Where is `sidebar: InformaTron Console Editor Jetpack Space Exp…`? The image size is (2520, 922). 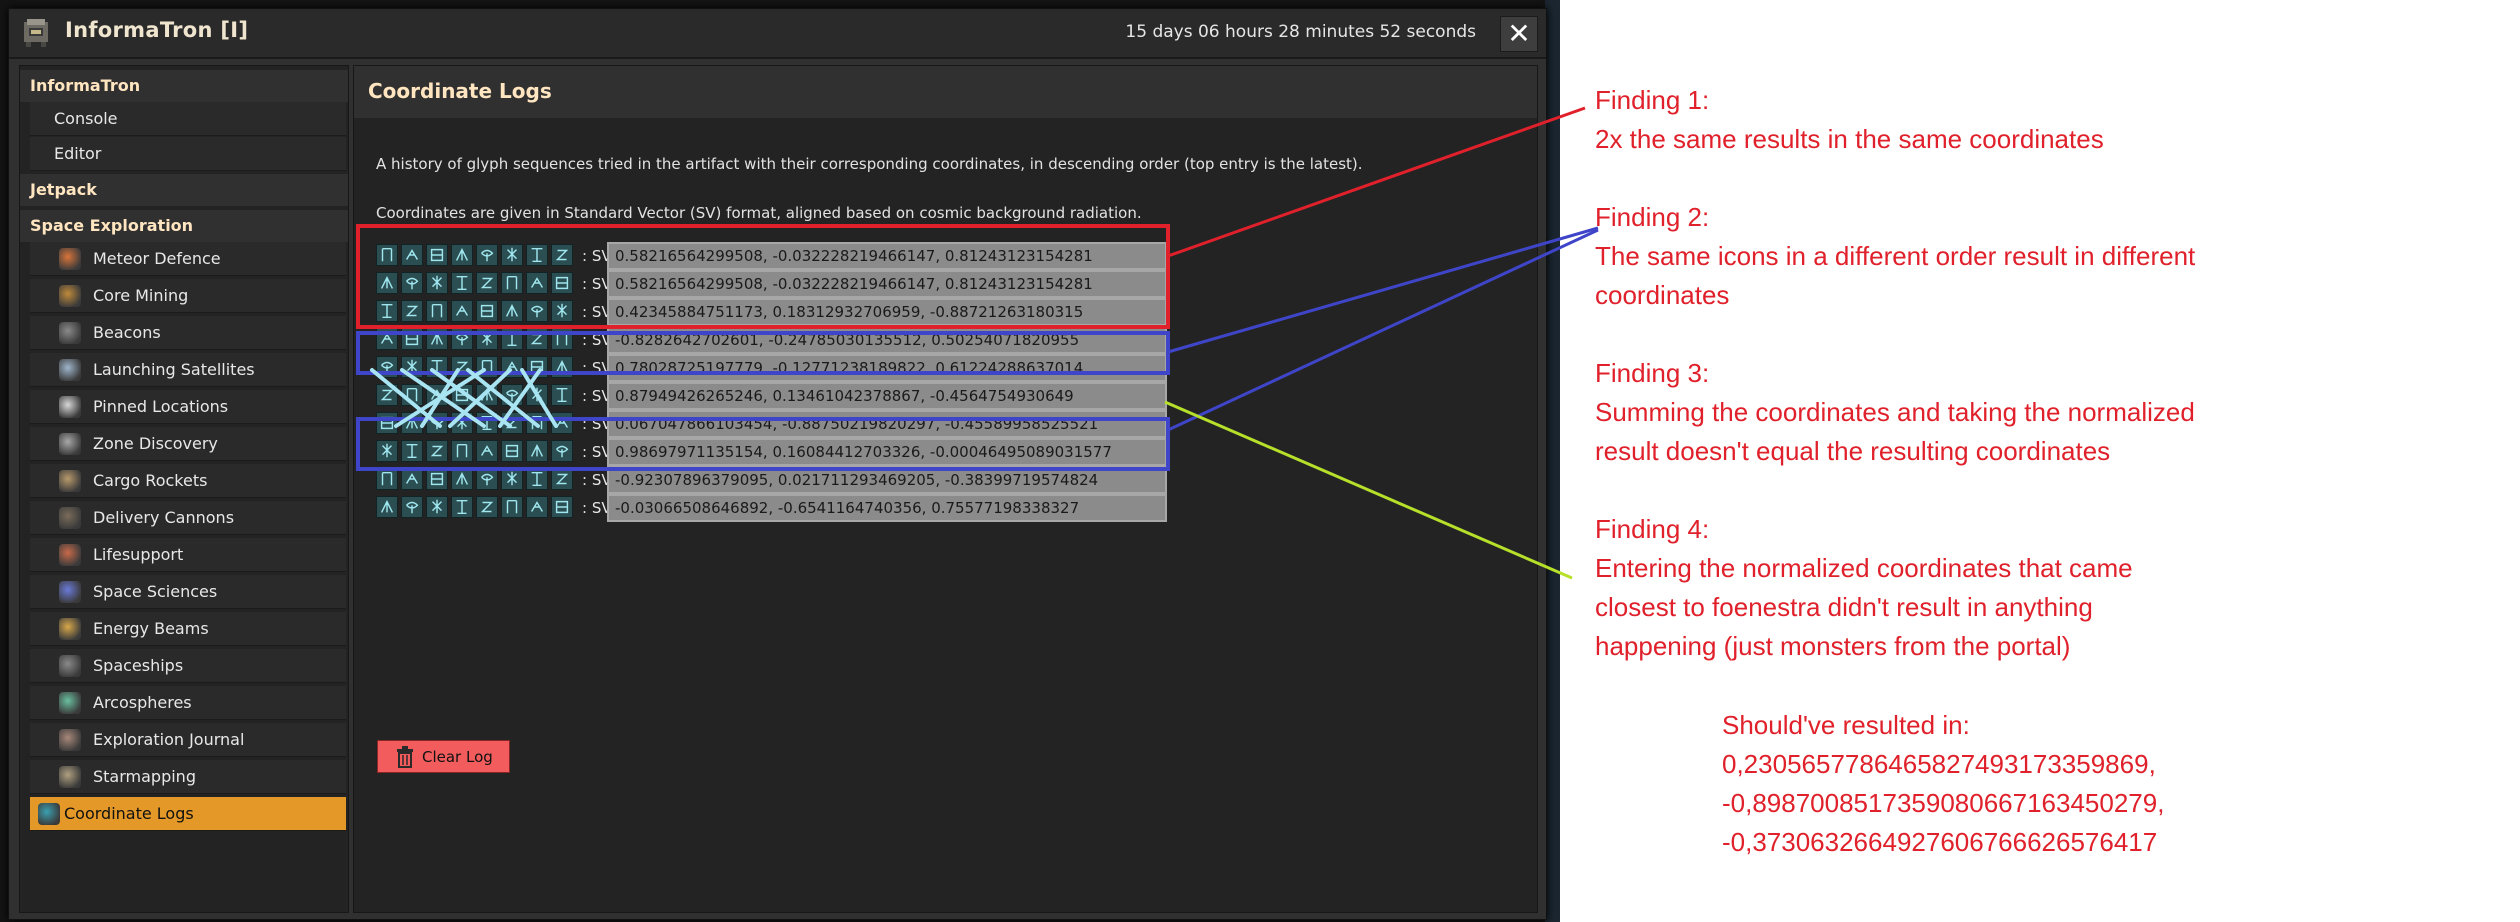
sidebar: InformaTron Console Editor Jetpack Space Exp… is located at coordinates (184, 489).